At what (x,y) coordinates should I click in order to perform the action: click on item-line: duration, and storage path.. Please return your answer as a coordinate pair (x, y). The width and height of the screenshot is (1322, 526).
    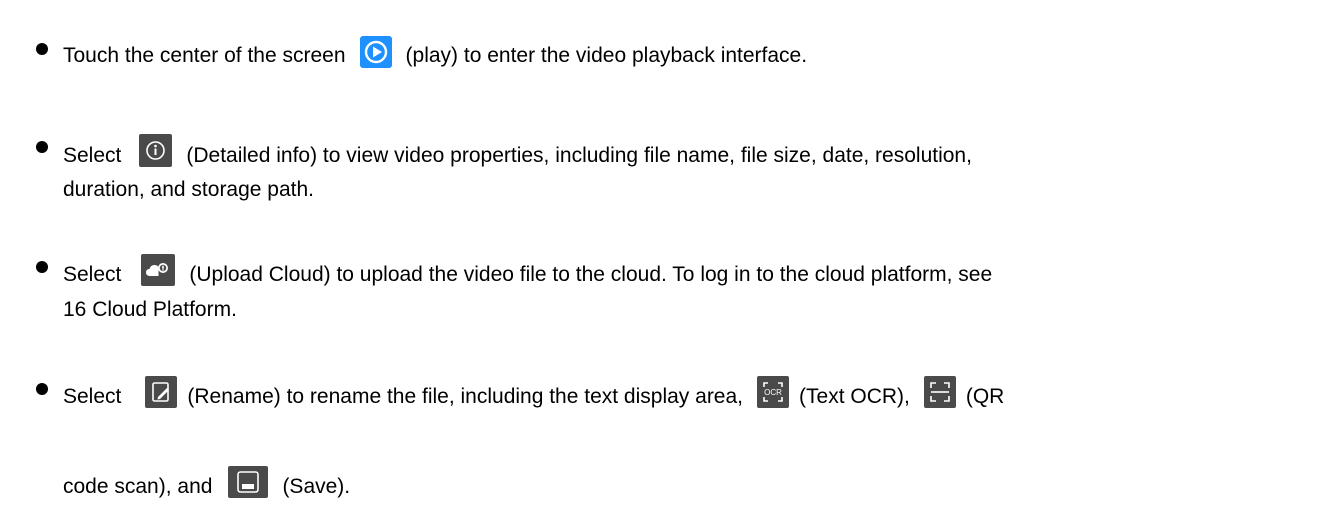
    Looking at the image, I should click on (188, 190).